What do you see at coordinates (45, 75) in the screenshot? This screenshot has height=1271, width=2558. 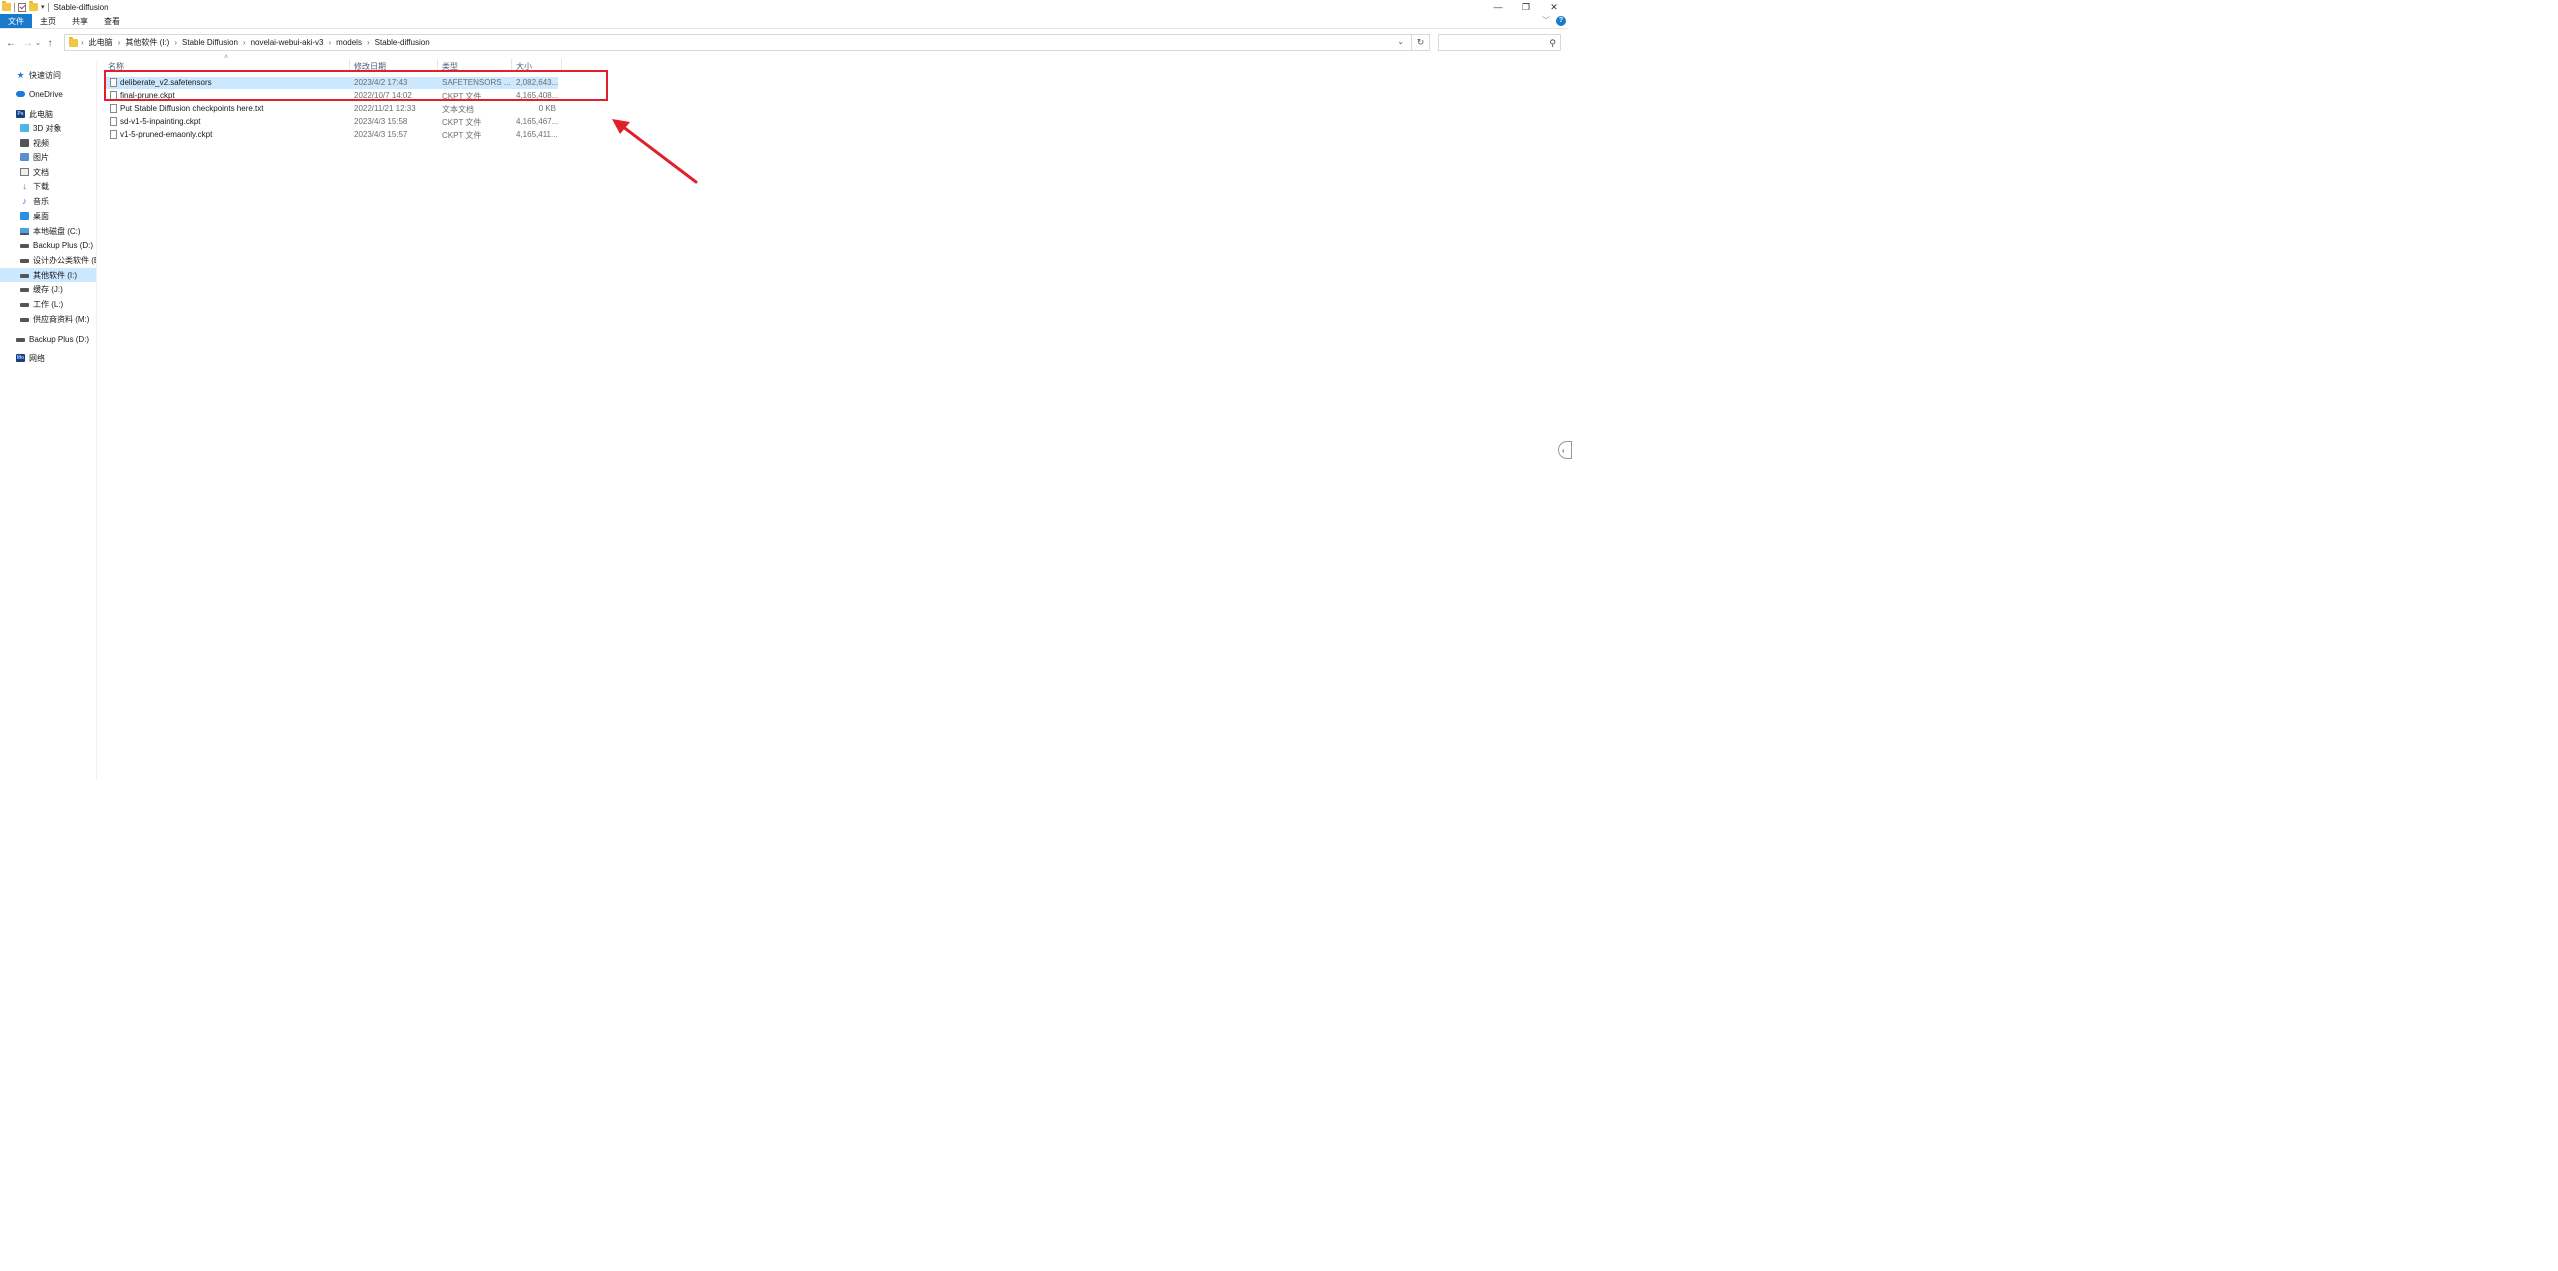 I see `sidebar-item-label: 快速访问` at bounding box center [45, 75].